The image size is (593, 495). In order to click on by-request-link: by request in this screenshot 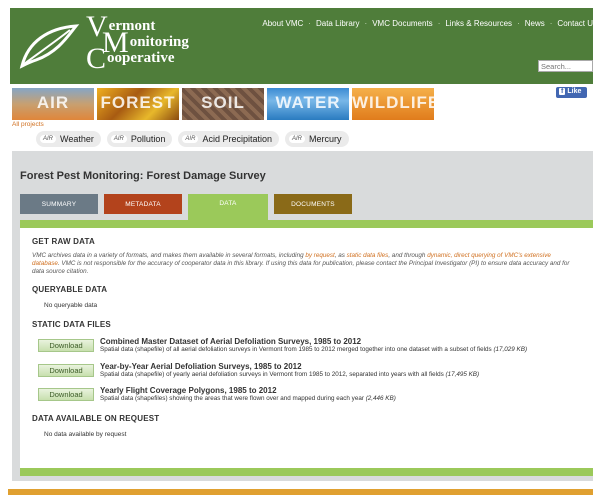, I will do `click(319, 255)`.